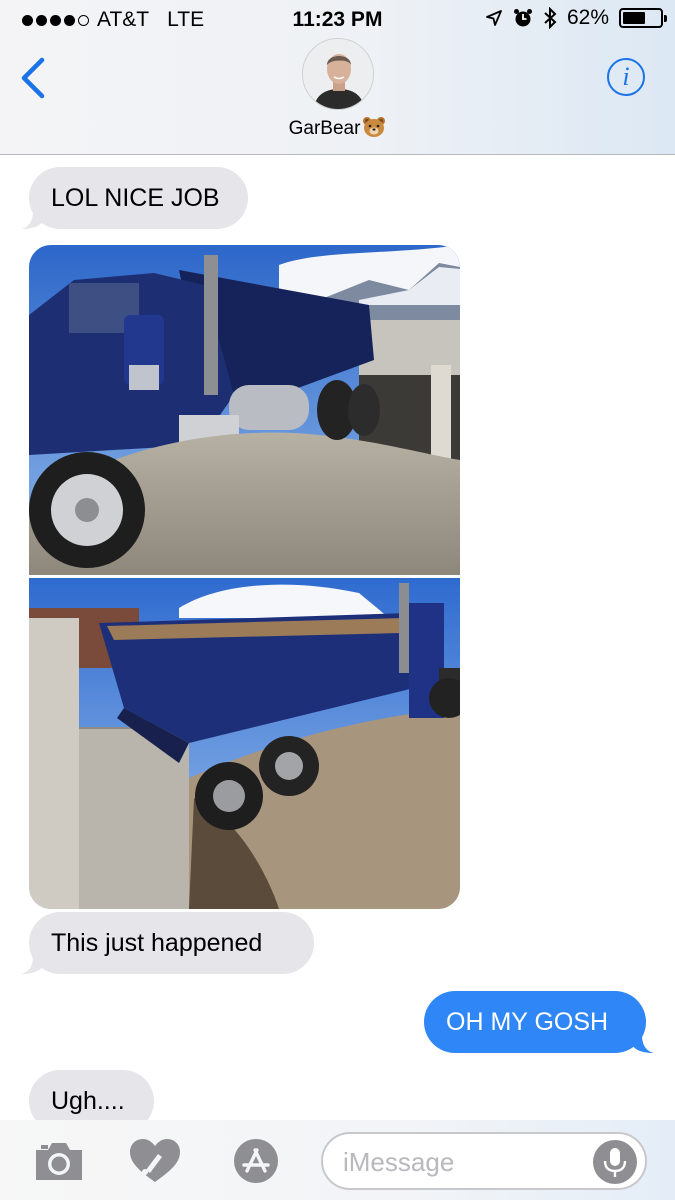  I want to click on app-store-button, so click(253, 1161).